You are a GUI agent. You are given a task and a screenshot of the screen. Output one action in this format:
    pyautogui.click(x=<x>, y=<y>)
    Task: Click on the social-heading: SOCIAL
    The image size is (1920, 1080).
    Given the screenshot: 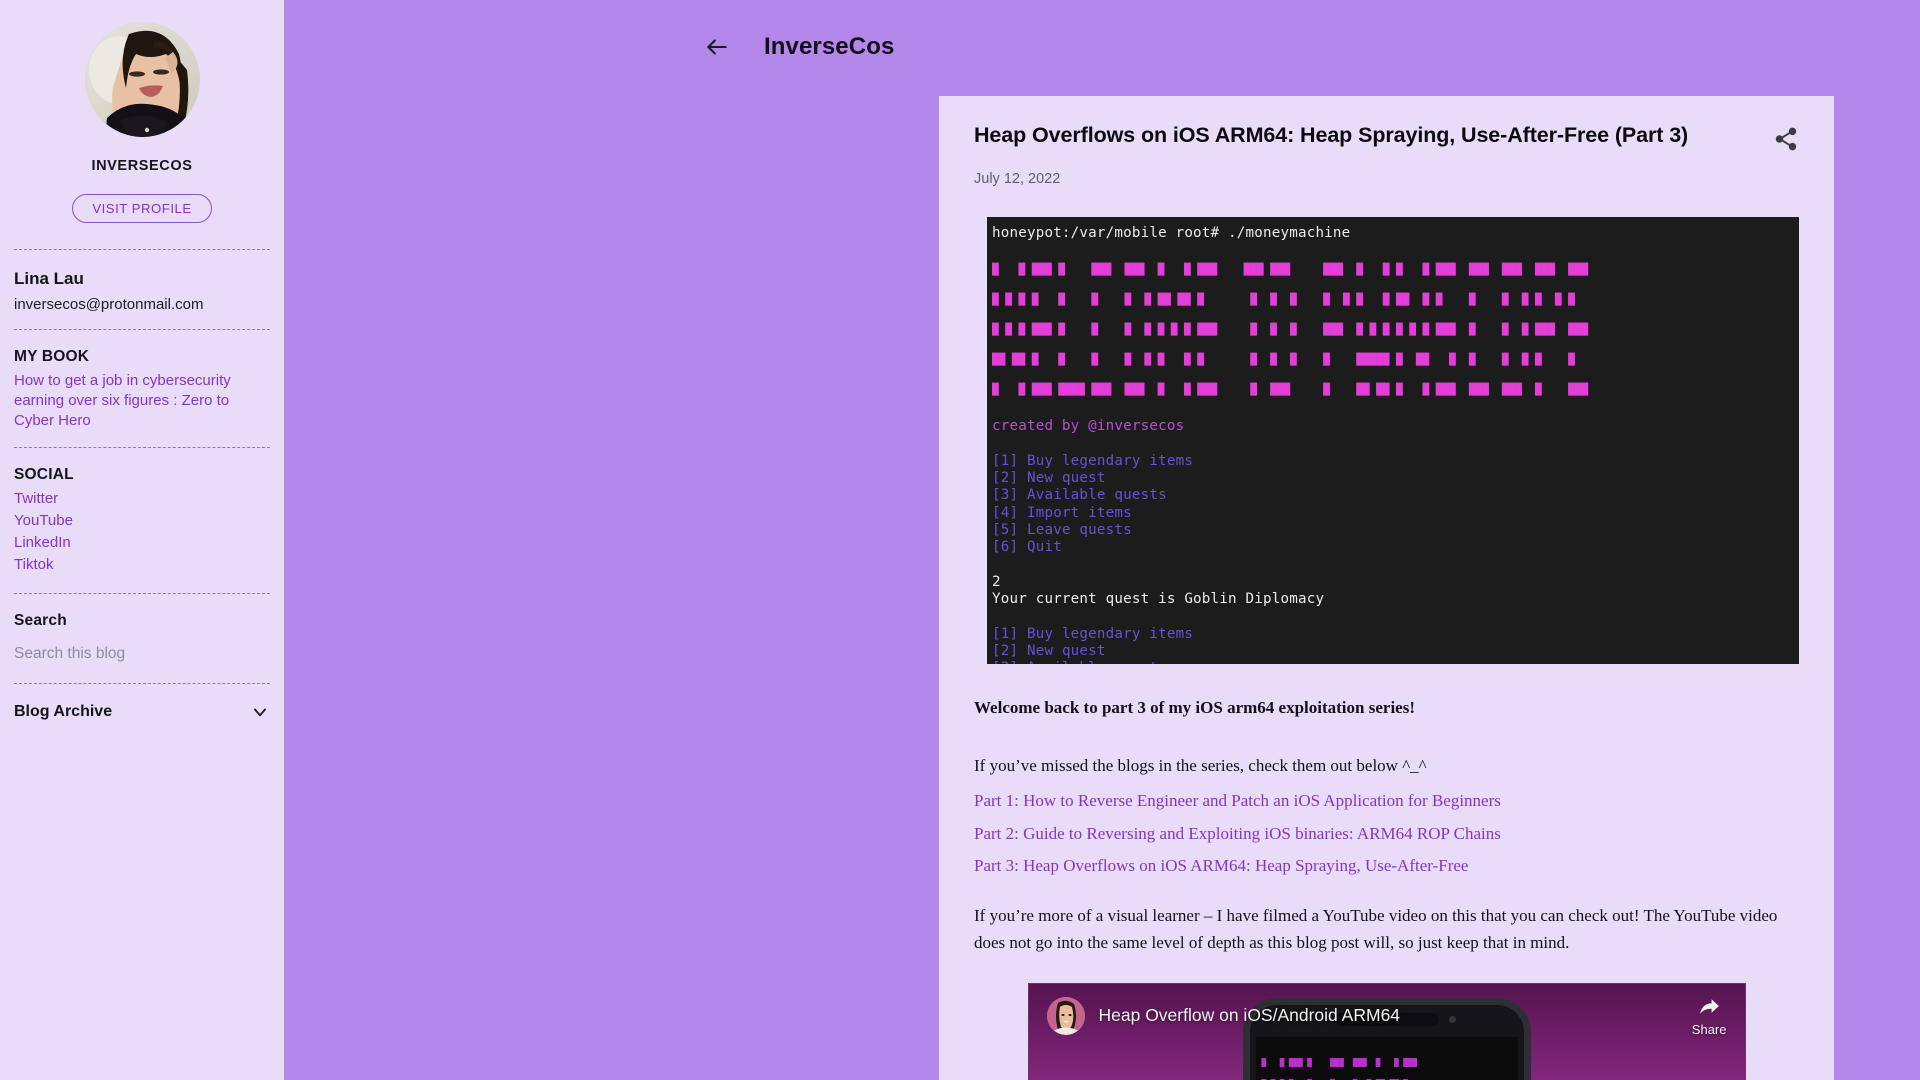 What is the action you would take?
    pyautogui.click(x=44, y=475)
    